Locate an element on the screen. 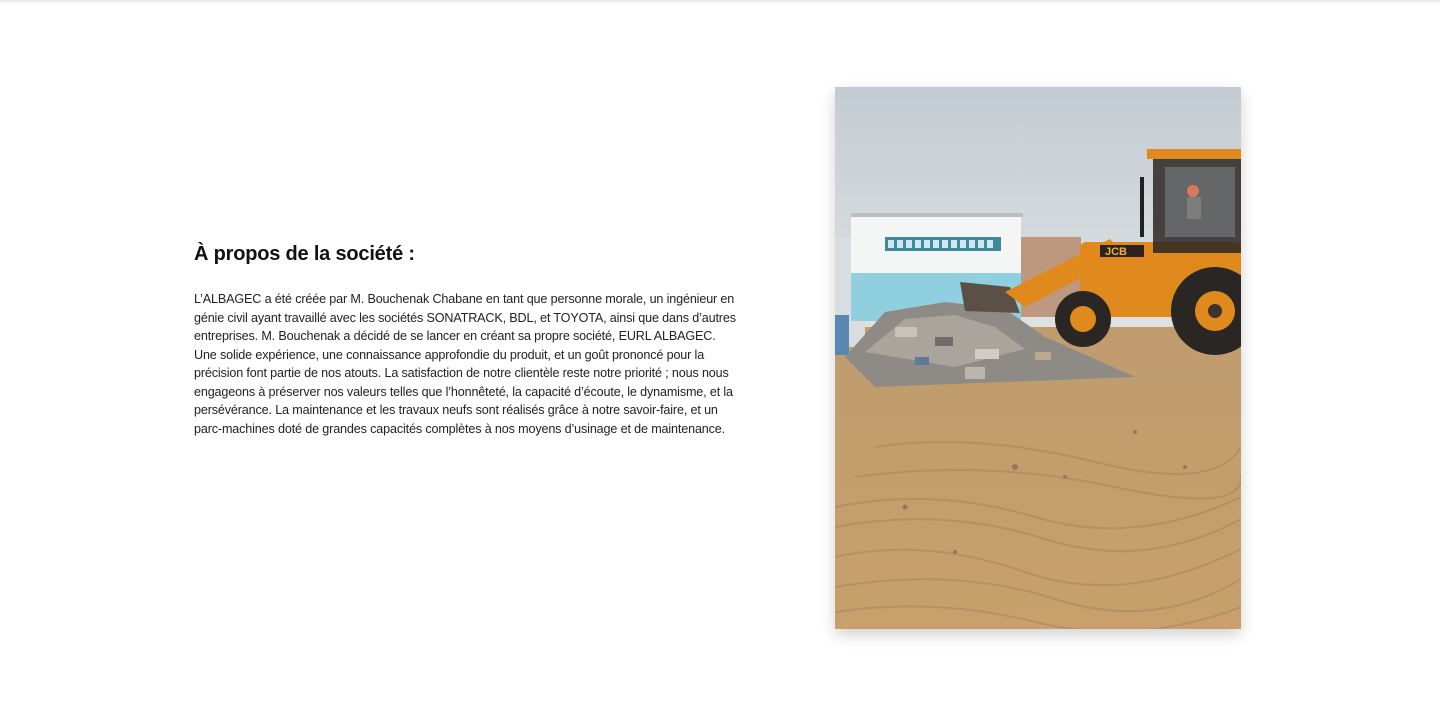  header-shadow is located at coordinates (720, 2).